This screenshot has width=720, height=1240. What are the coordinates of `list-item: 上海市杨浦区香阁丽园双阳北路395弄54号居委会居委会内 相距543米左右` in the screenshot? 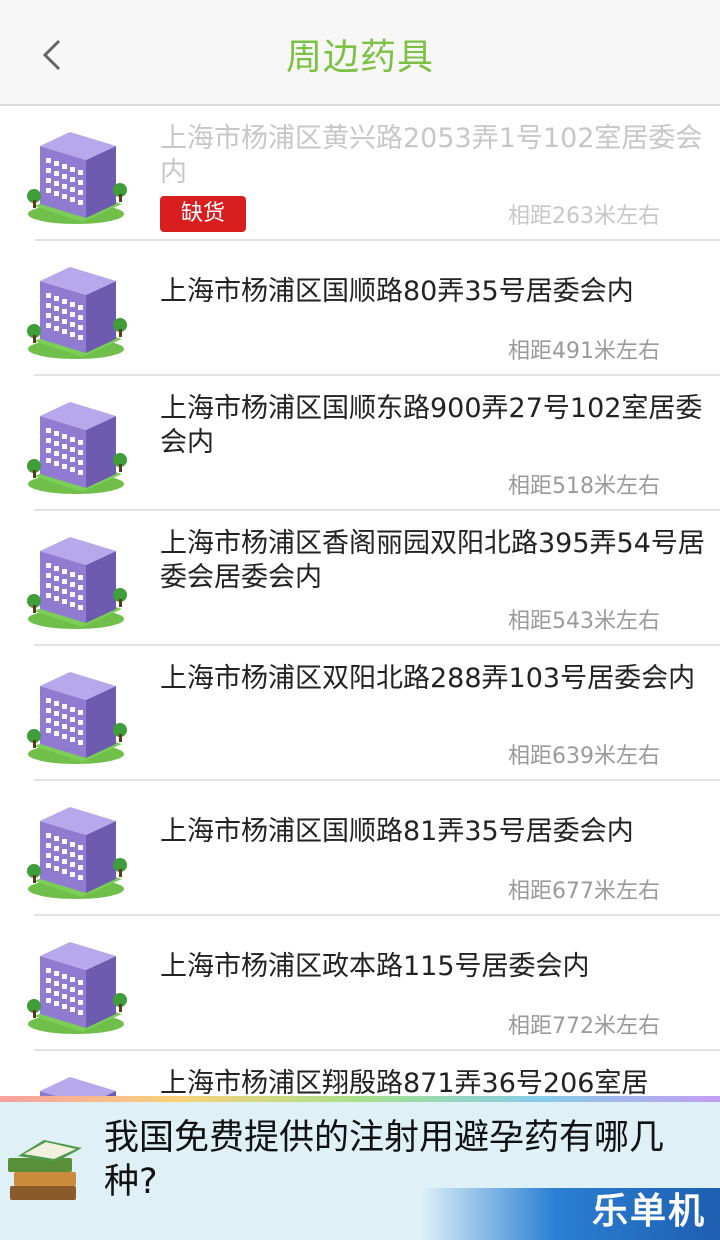 It's located at (373, 578).